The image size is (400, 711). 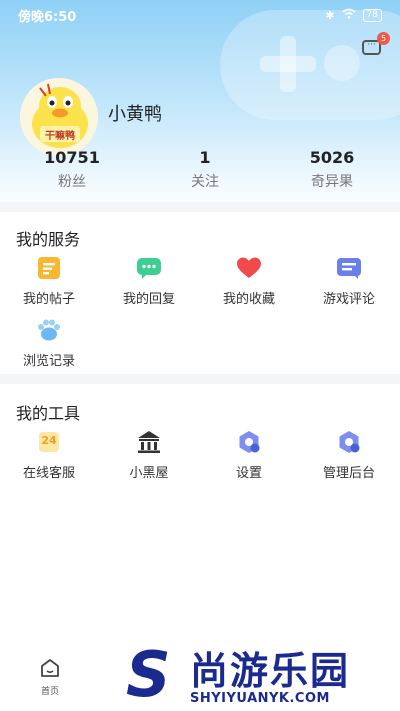 I want to click on service-my-favorites: 我的收藏, so click(x=249, y=281).